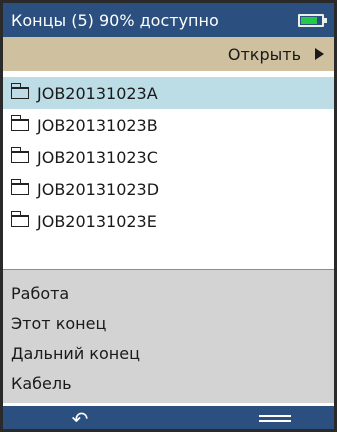 Image resolution: width=337 pixels, height=432 pixels. What do you see at coordinates (97, 125) in the screenshot?
I see `folder-name: JOB20131023B` at bounding box center [97, 125].